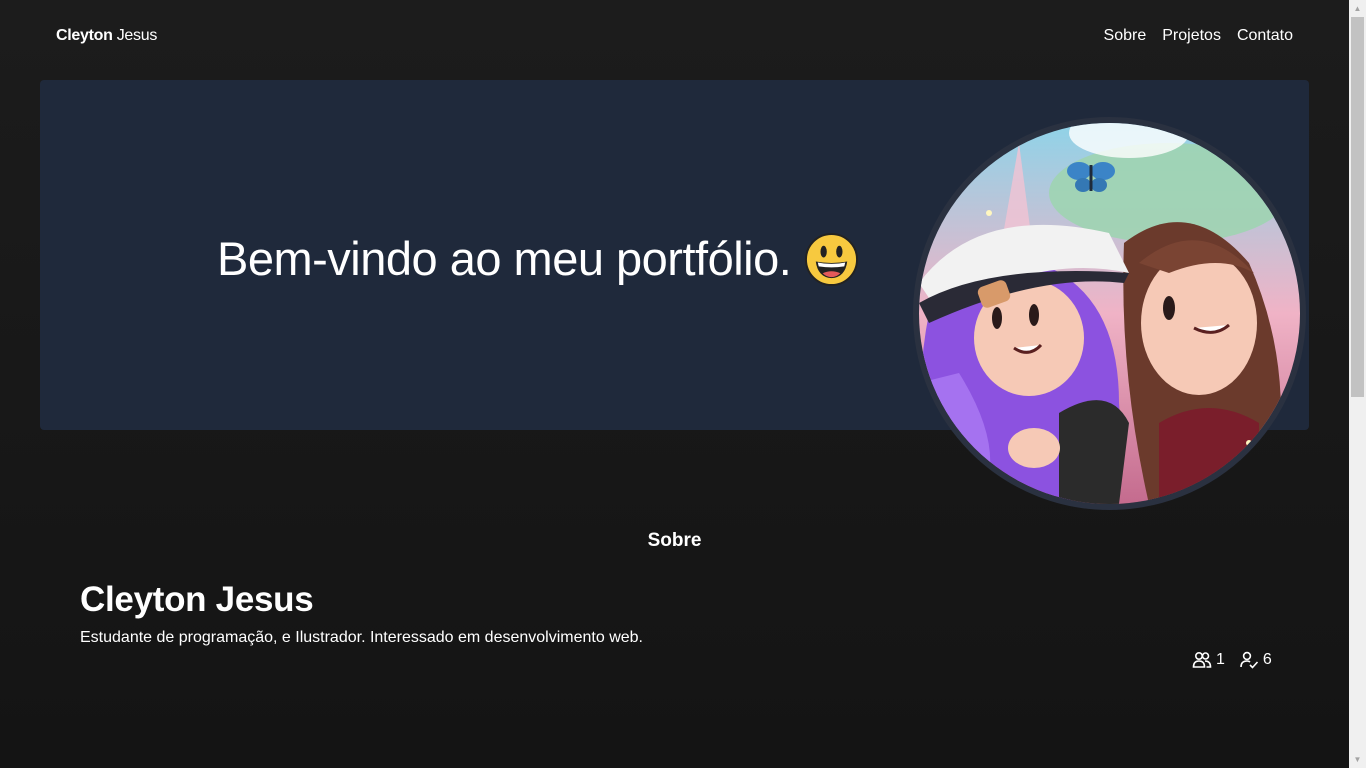  Describe the element at coordinates (1265, 36) in the screenshot. I see `nav-link-contato: Contato` at that location.